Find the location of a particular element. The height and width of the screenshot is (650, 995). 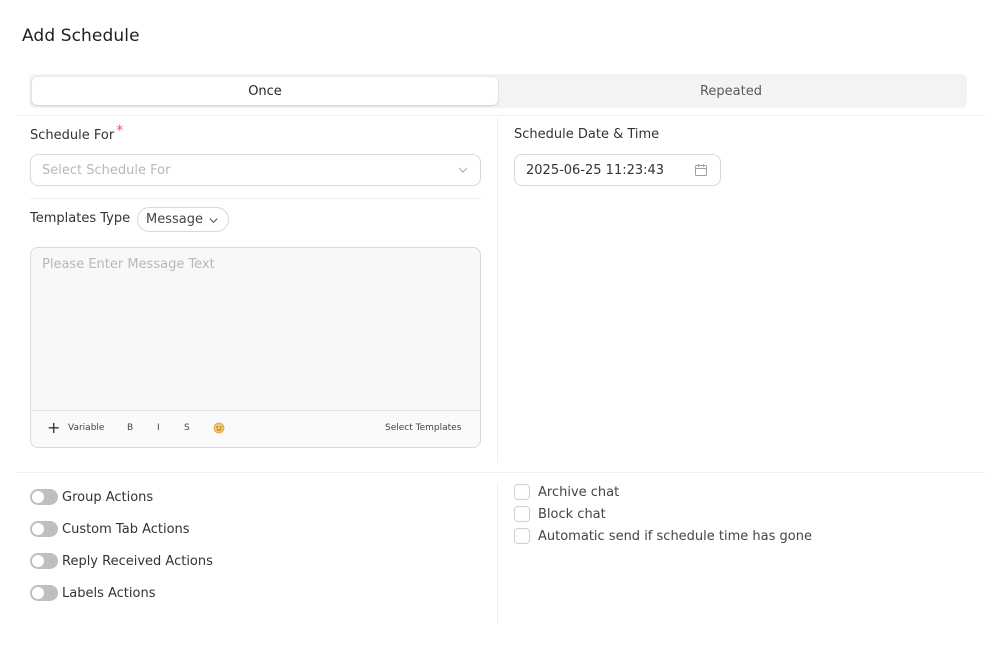

schedule-type-tabs: Once Repeated is located at coordinates (498, 91).